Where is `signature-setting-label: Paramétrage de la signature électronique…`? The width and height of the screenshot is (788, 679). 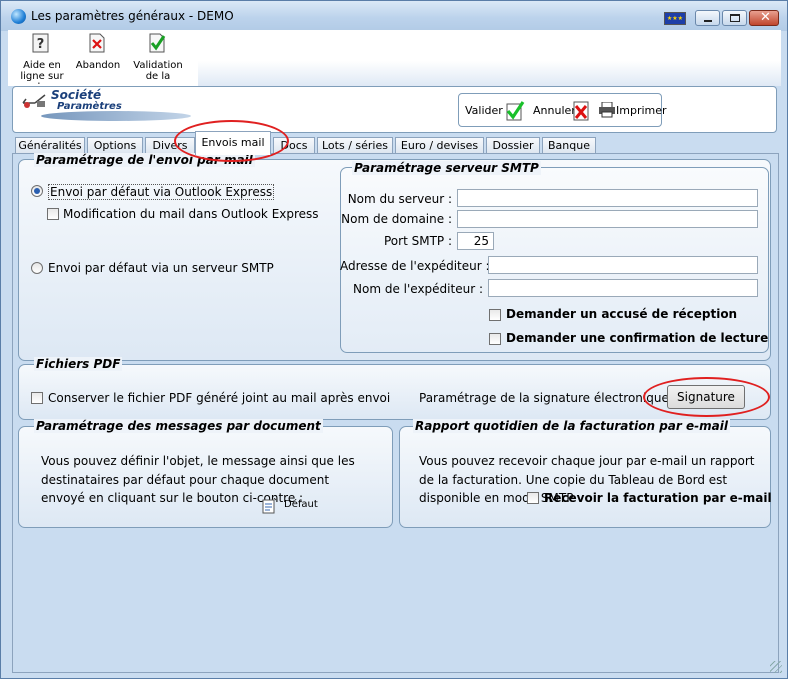 signature-setting-label: Paramétrage de la signature électronique… is located at coordinates (548, 398).